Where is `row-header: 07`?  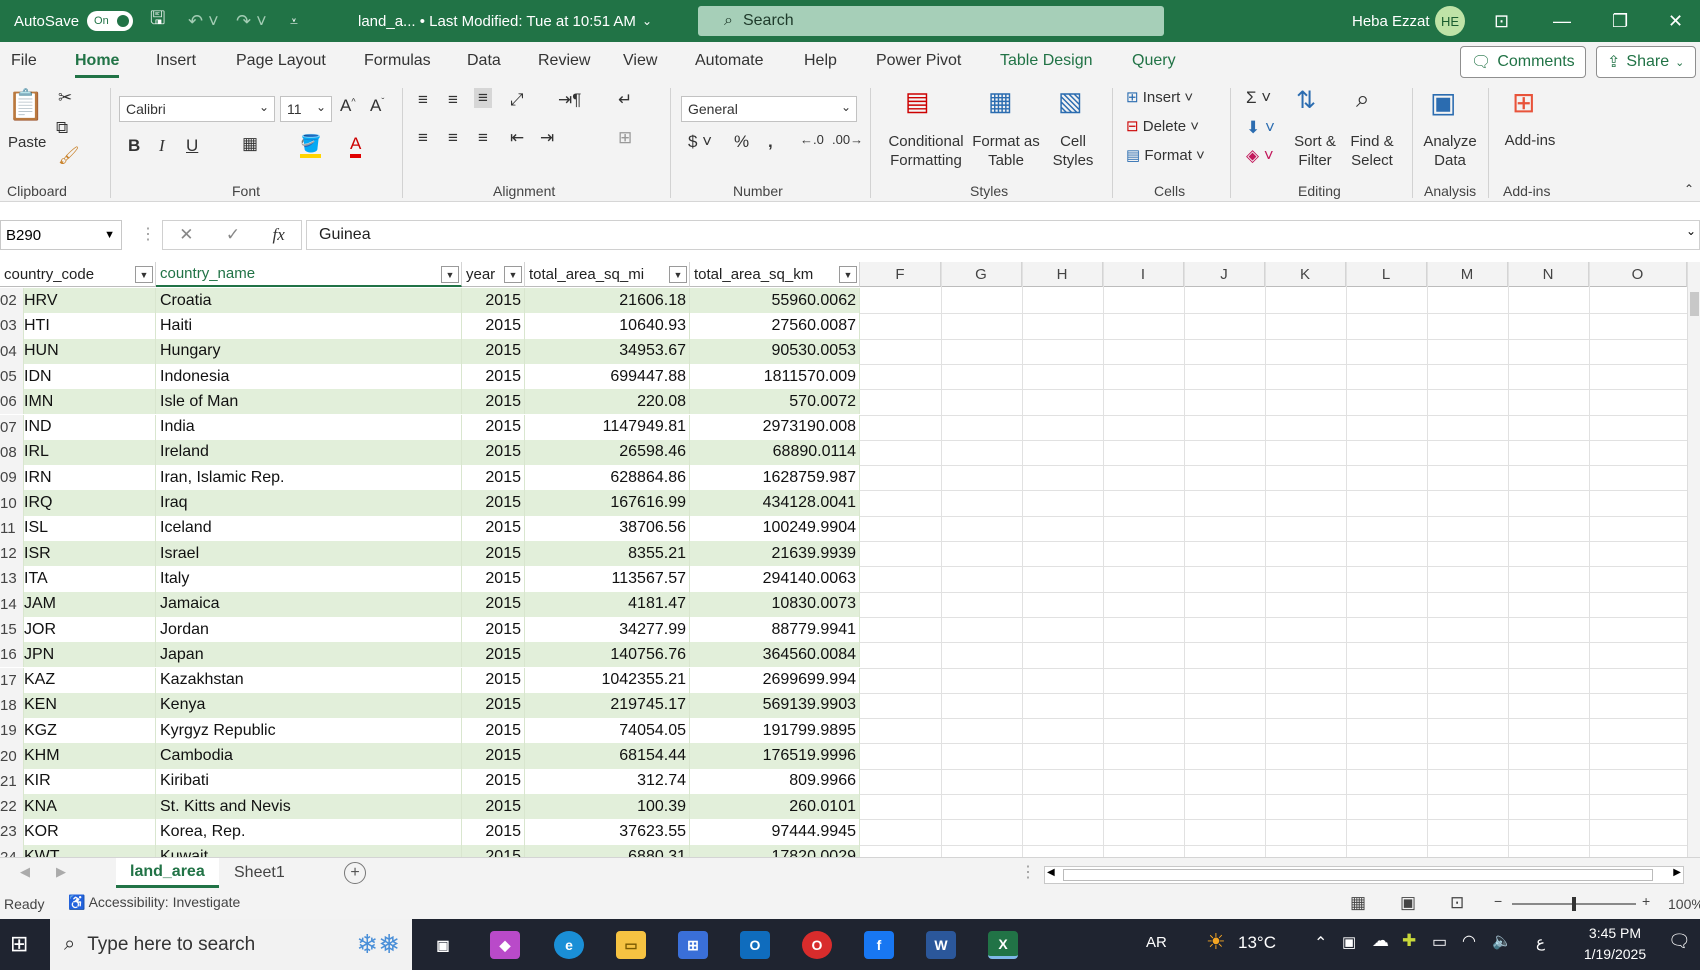
row-header: 07 is located at coordinates (12, 427).